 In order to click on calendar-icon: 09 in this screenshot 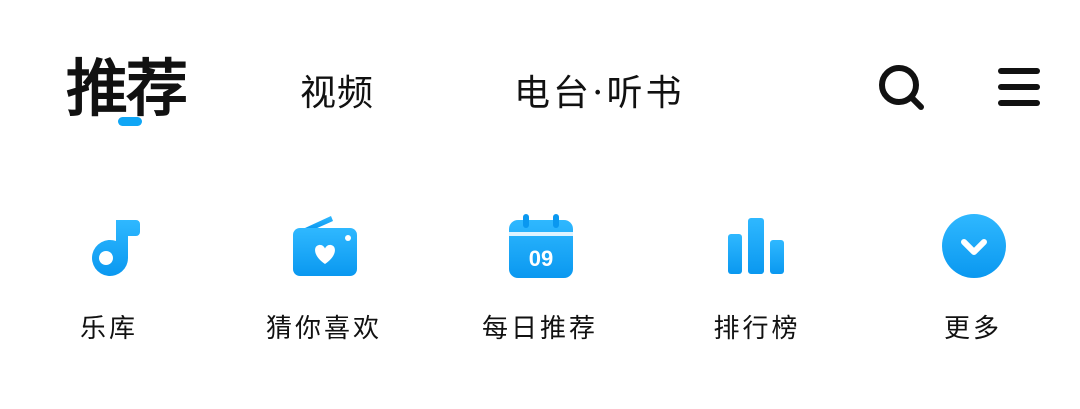, I will do `click(541, 246)`.